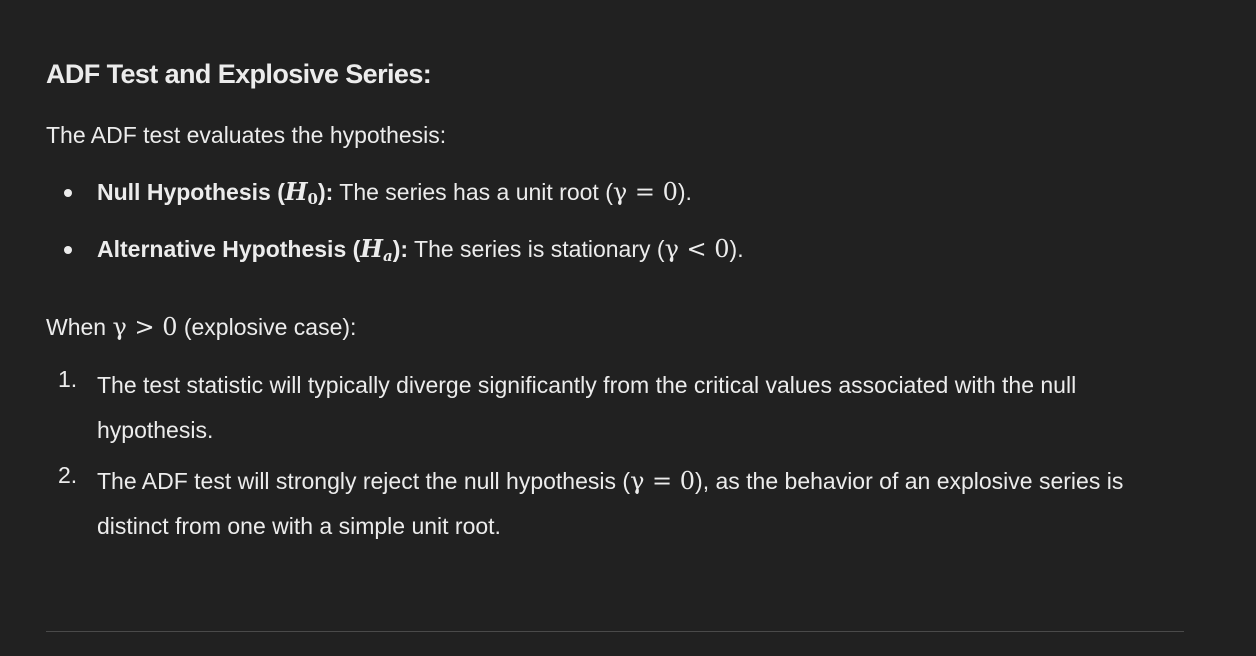 Image resolution: width=1256 pixels, height=656 pixels. I want to click on explosive-case-paragraph: When γ > 0 (explosive case):, so click(201, 327).